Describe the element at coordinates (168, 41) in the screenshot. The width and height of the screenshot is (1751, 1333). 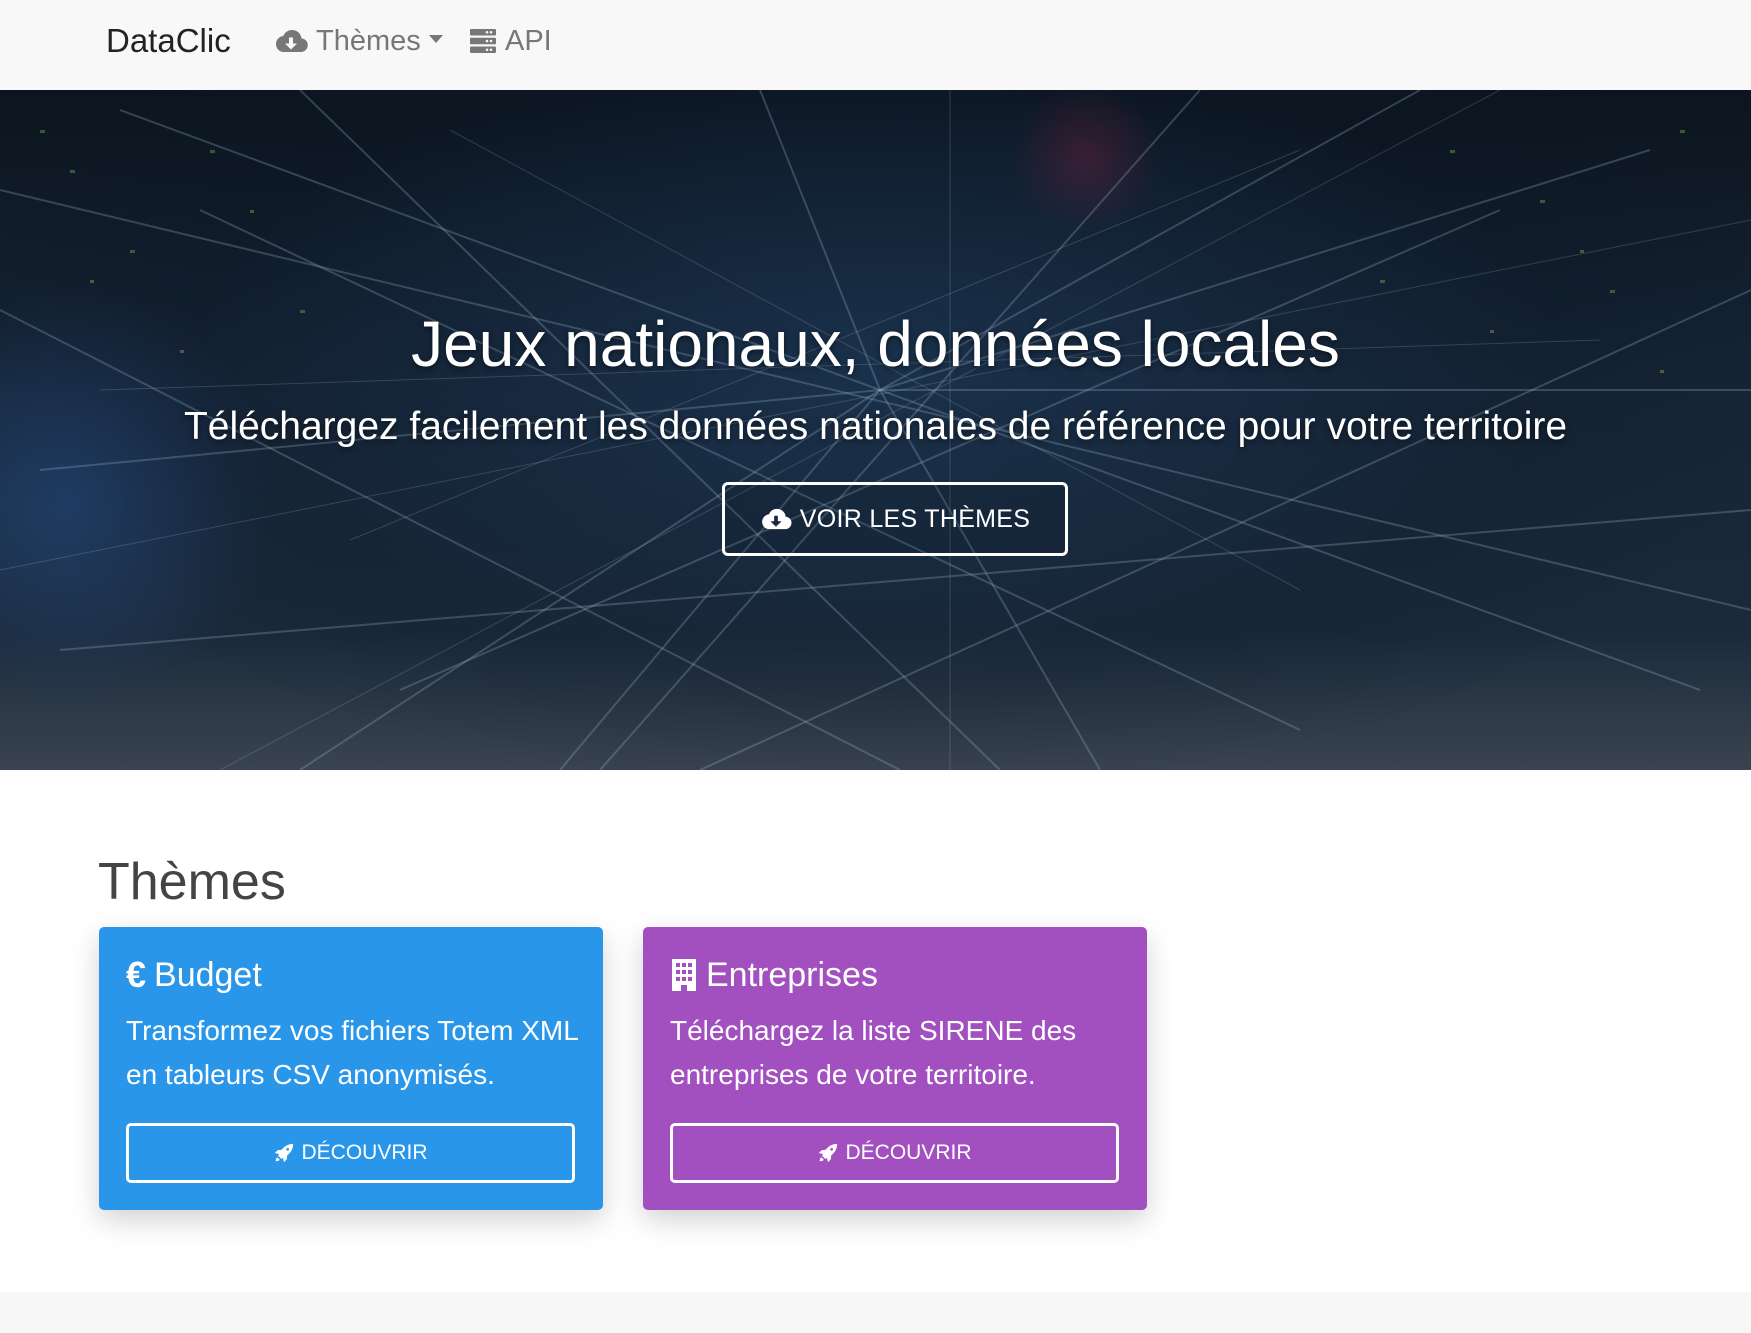
I see `brand-link: DataClic` at that location.